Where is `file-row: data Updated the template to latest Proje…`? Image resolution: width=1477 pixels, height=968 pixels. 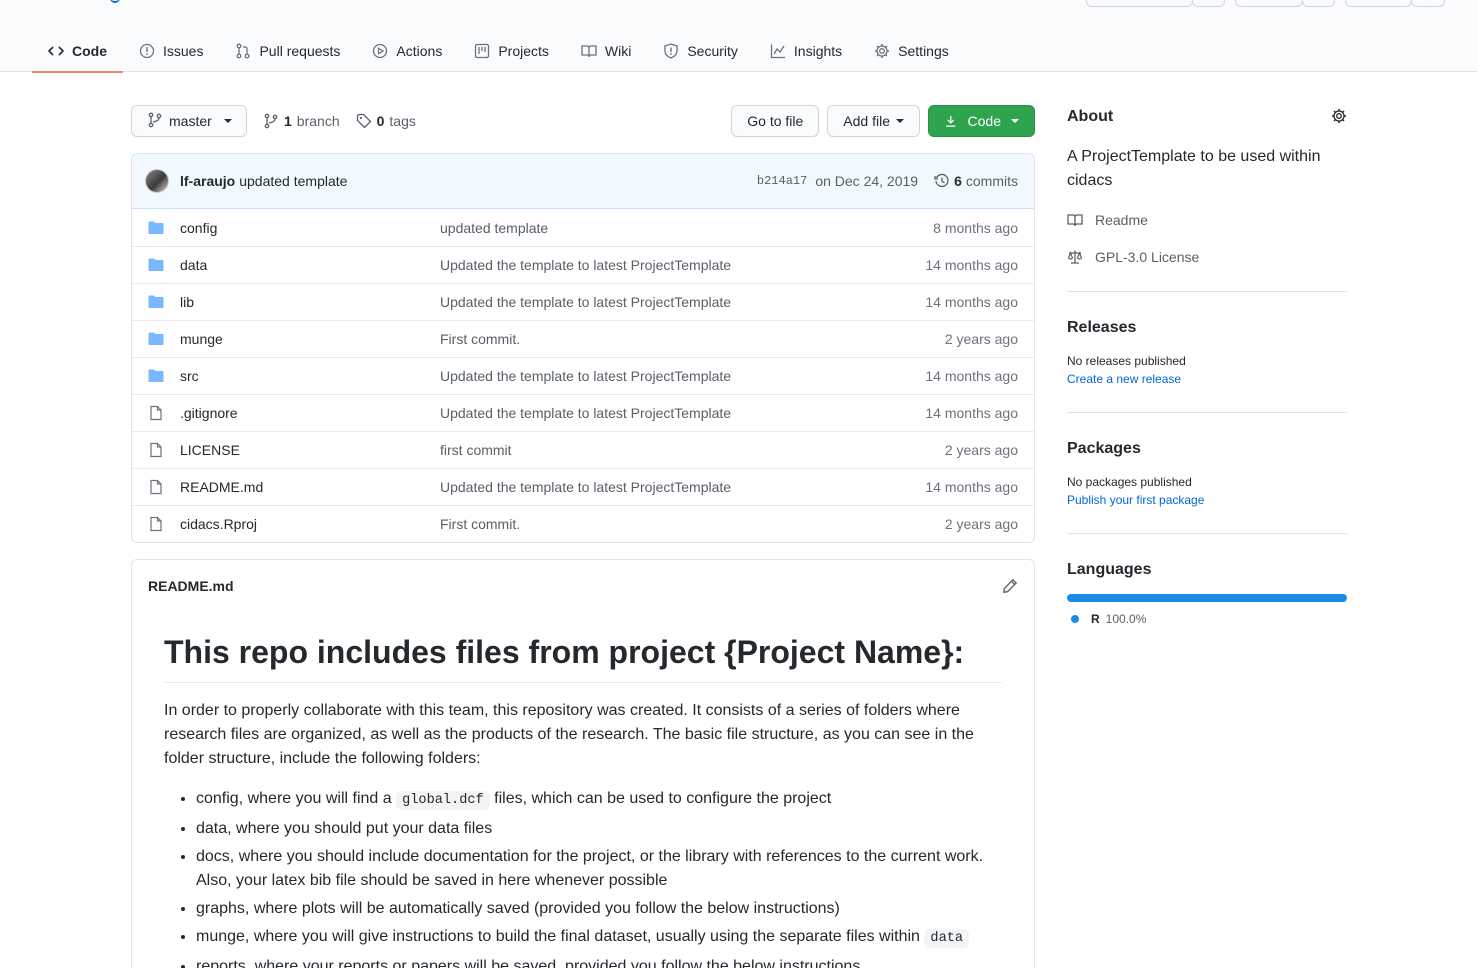 file-row: data Updated the template to latest Proje… is located at coordinates (583, 264).